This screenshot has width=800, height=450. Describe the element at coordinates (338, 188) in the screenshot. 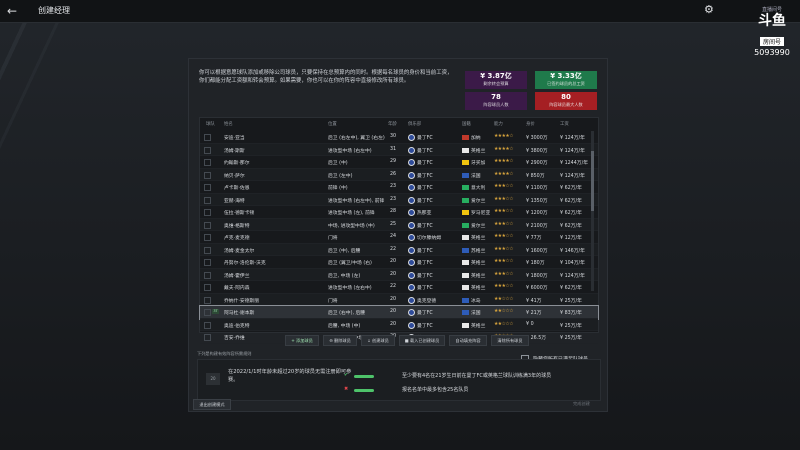

I see `player-position: 前锋 (中)` at that location.